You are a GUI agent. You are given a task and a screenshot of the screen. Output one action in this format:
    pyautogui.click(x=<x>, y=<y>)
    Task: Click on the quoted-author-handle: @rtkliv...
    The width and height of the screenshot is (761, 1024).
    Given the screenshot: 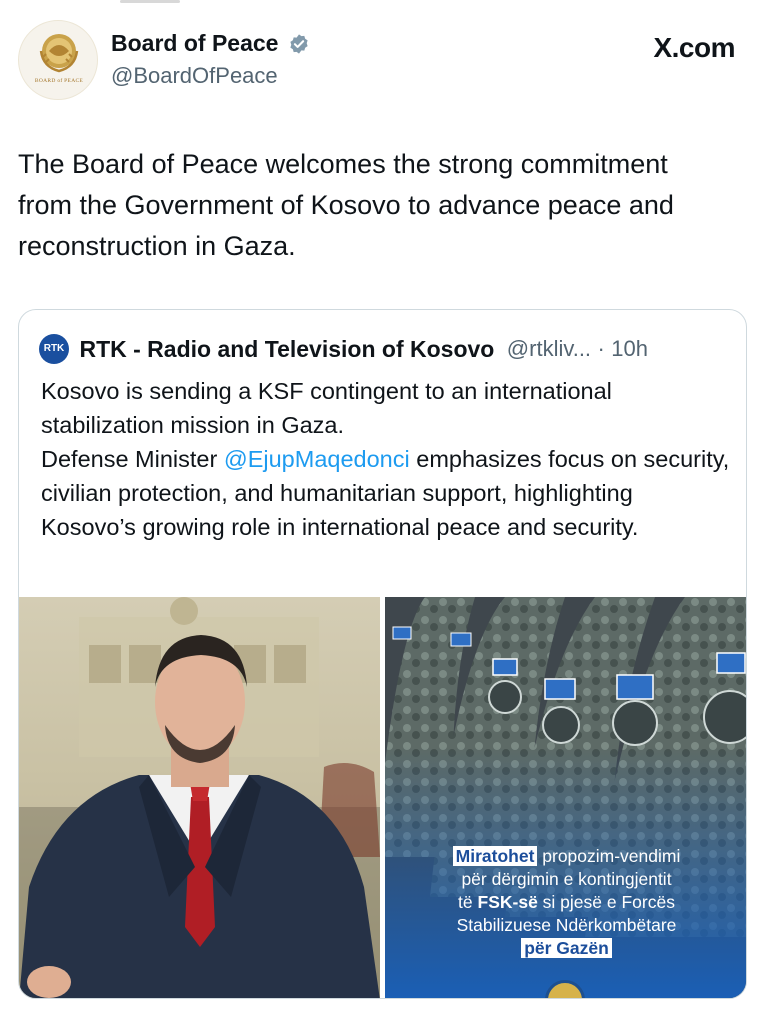 What is the action you would take?
    pyautogui.click(x=549, y=349)
    